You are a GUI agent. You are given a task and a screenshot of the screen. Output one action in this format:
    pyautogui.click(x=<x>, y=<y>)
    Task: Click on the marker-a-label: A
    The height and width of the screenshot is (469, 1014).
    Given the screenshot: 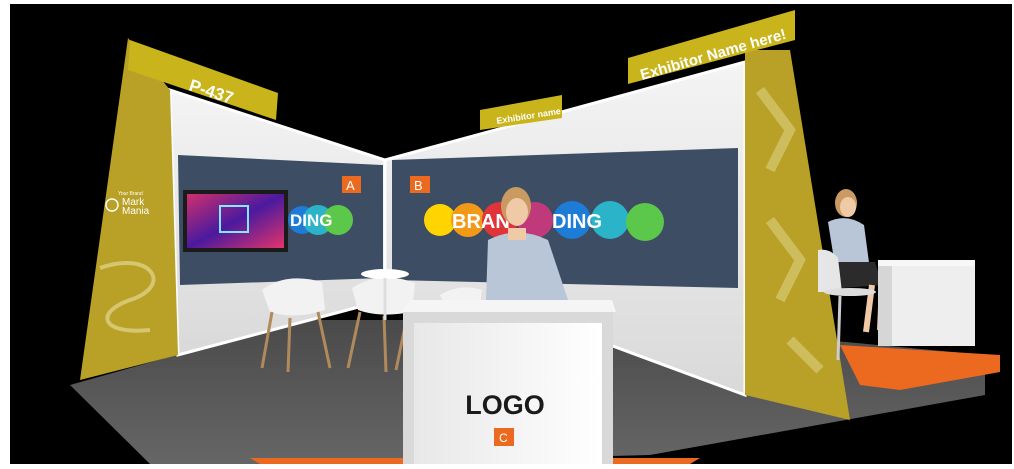 What is the action you would take?
    pyautogui.click(x=350, y=185)
    